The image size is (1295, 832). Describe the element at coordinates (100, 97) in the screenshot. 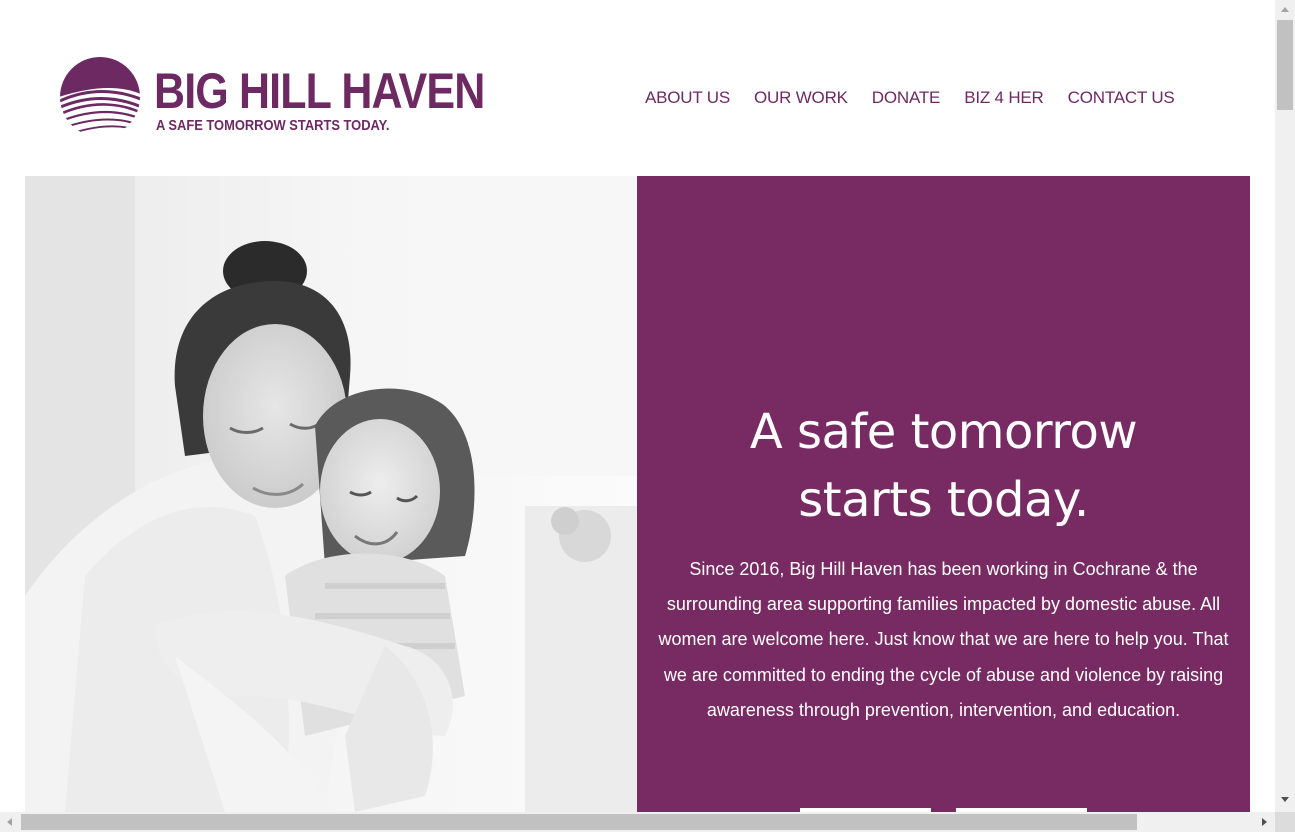

I see `hill-logo-icon` at that location.